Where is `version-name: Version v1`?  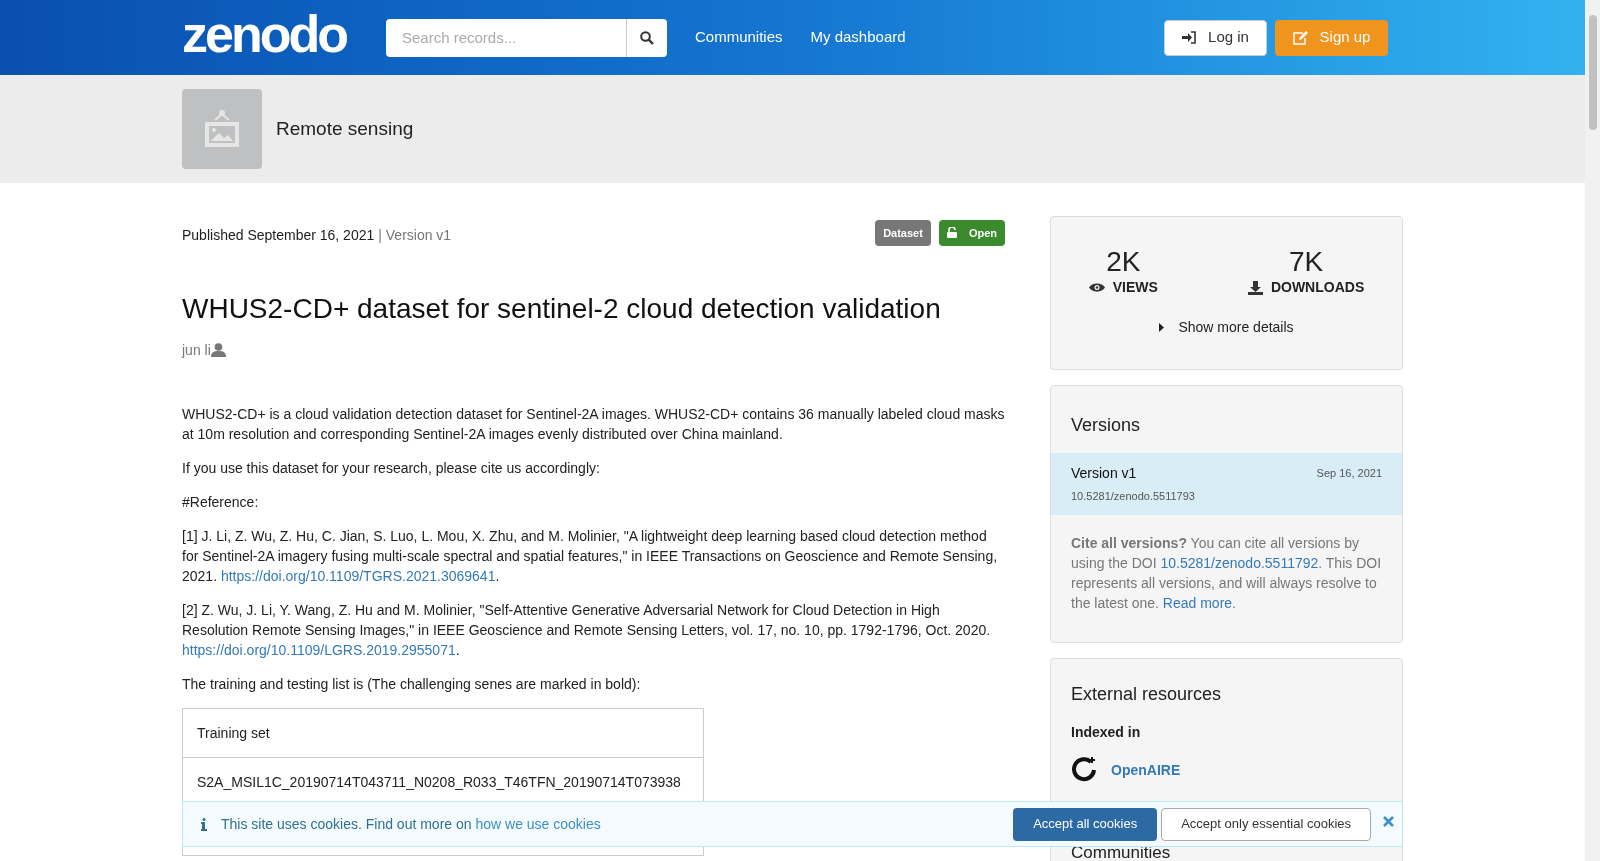
version-name: Version v1 is located at coordinates (1104, 473).